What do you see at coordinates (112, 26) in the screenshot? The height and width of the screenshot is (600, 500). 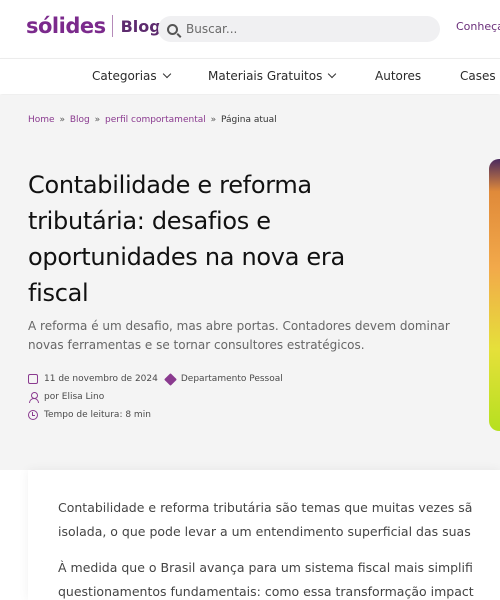 I see `logo-divider` at bounding box center [112, 26].